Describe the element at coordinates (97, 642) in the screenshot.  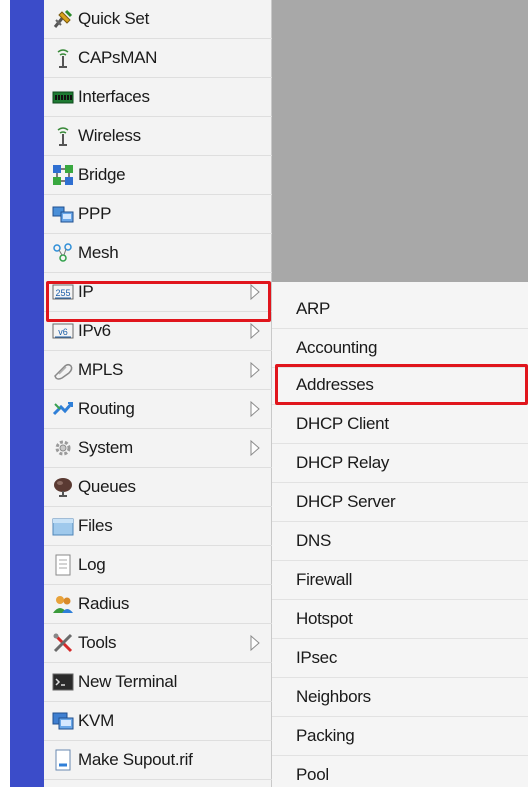
I see `menu-item-label: Tools` at that location.